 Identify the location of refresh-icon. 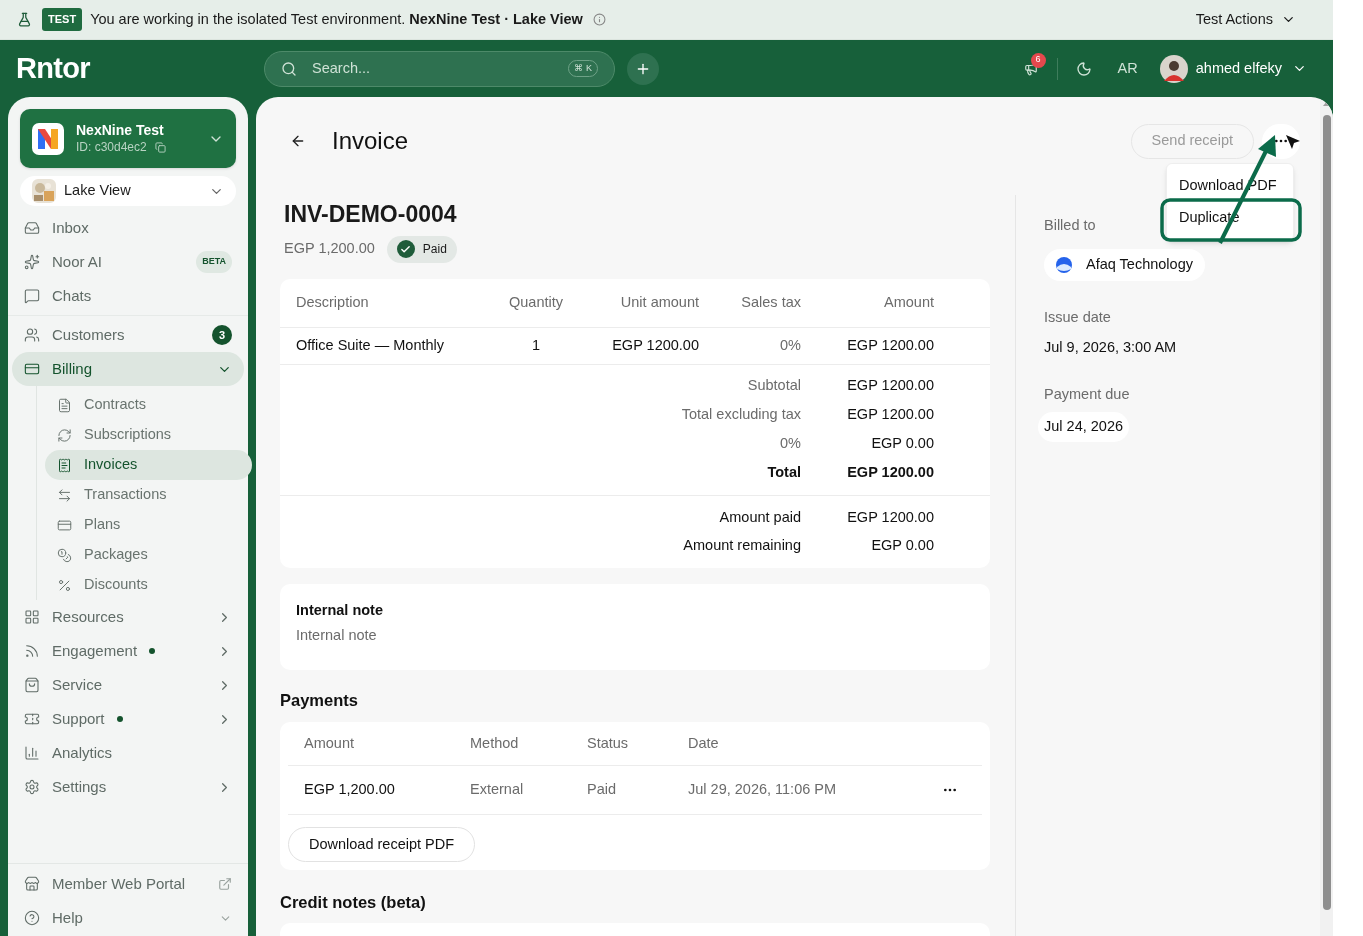
(64, 435).